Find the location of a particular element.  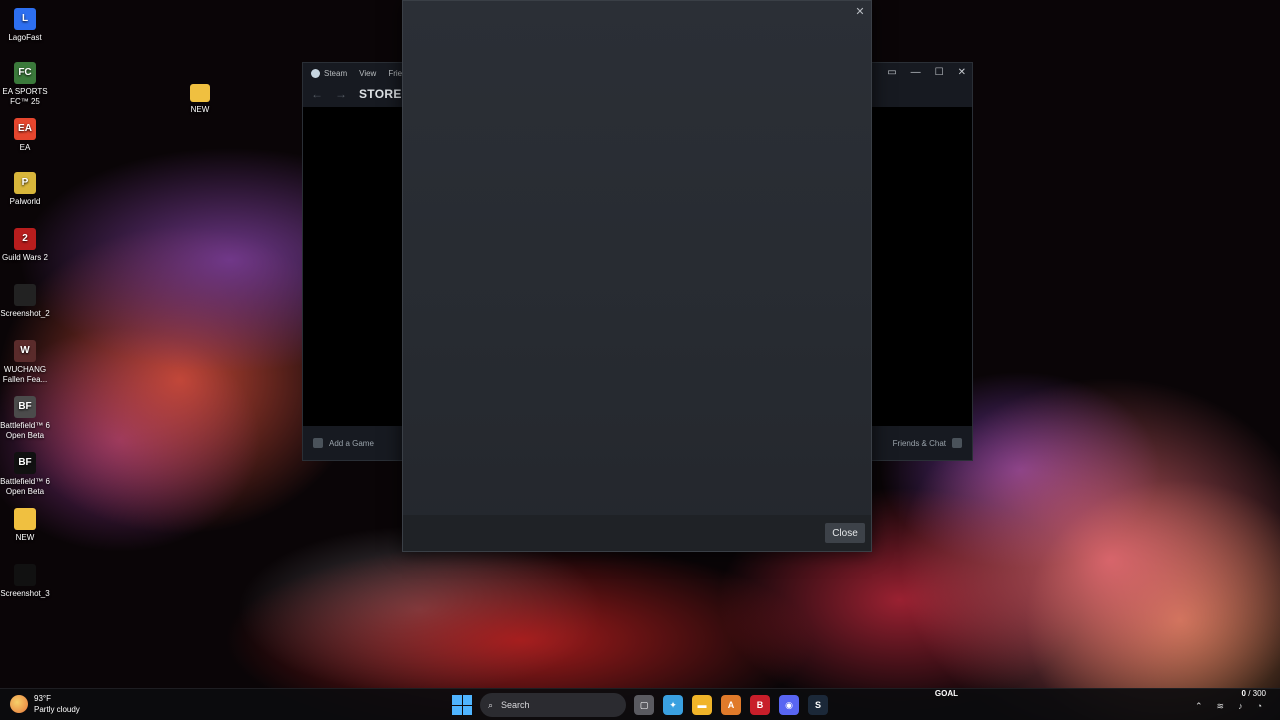

app-icon: FC is located at coordinates (25, 73).